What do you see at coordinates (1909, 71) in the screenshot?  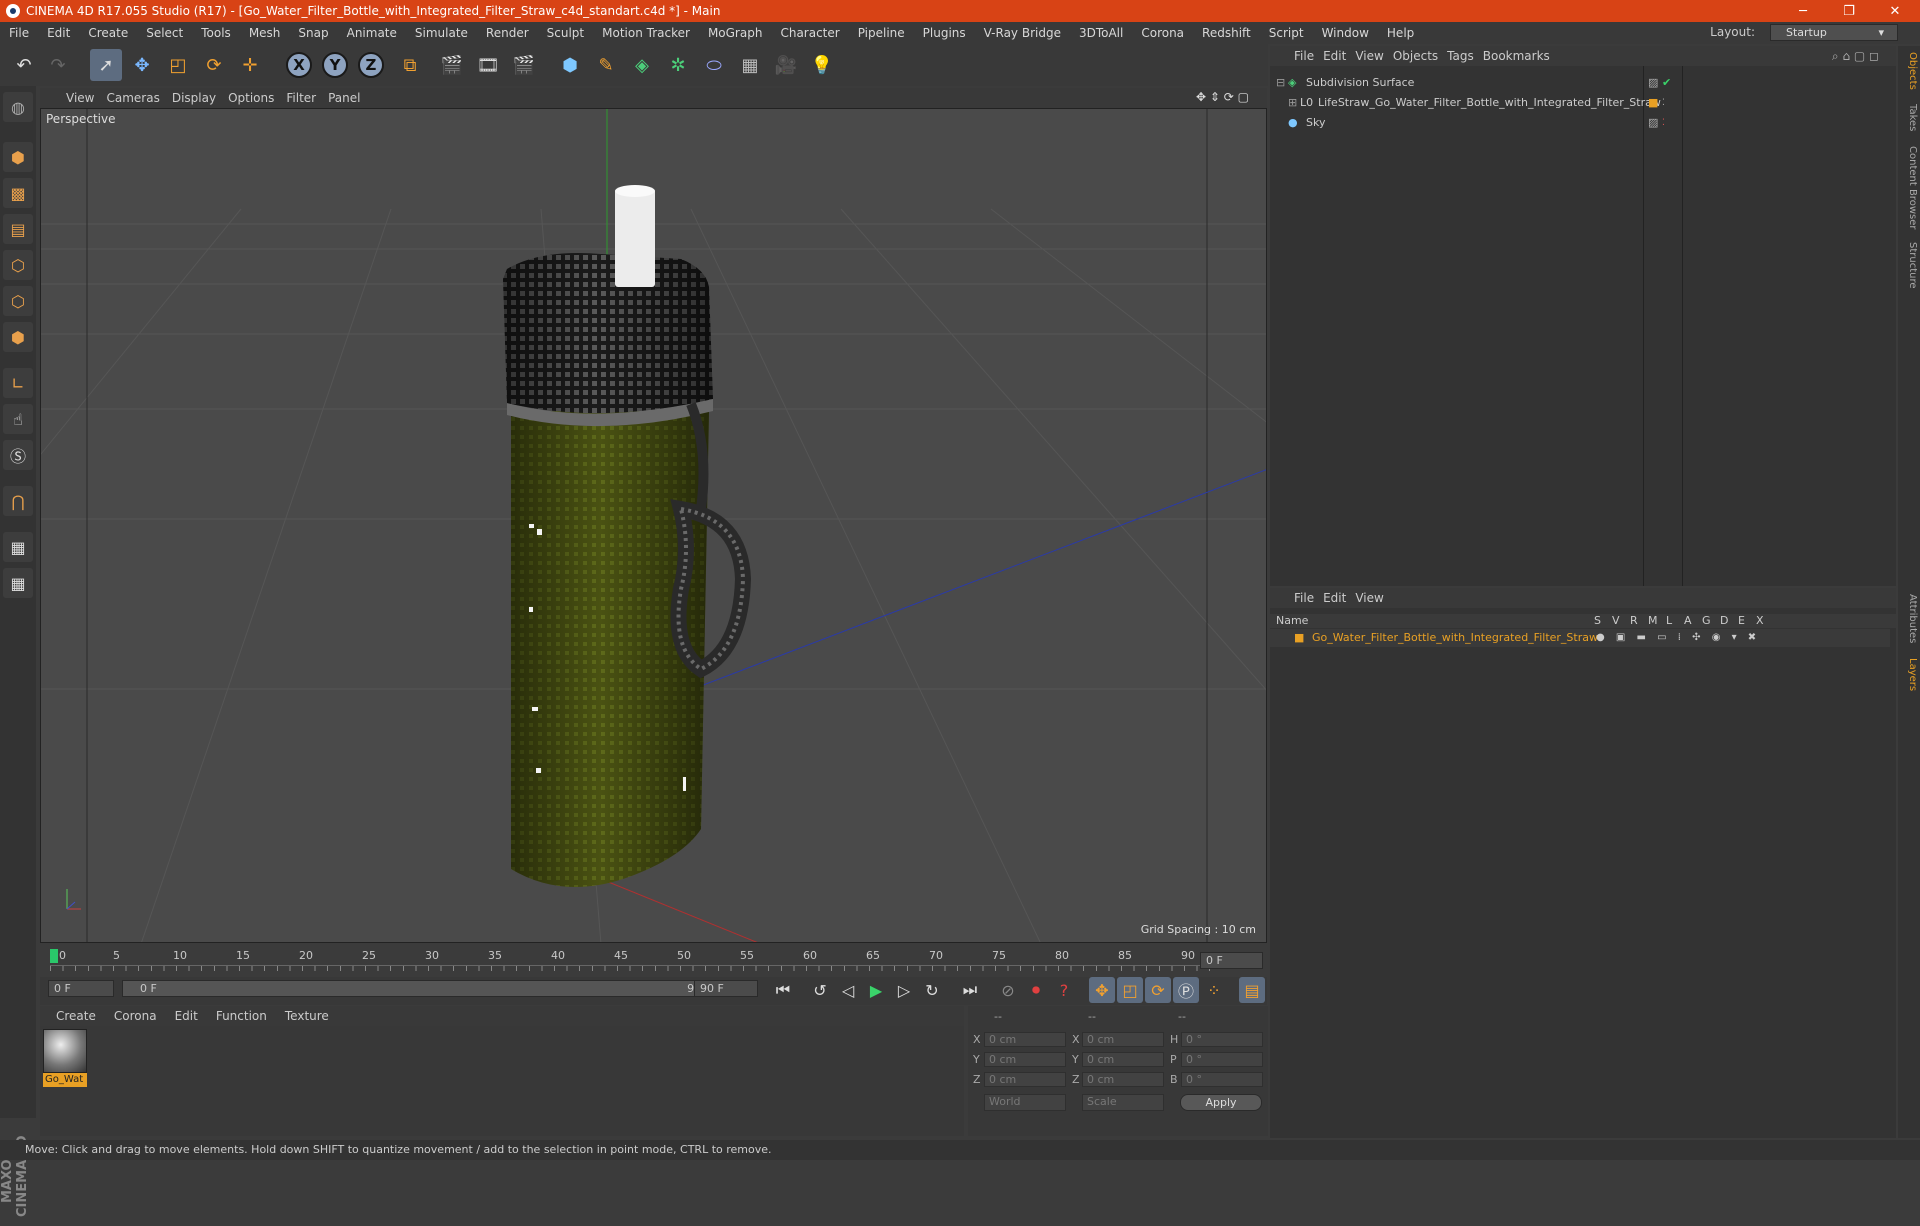 I see `tab-objects: Objects` at bounding box center [1909, 71].